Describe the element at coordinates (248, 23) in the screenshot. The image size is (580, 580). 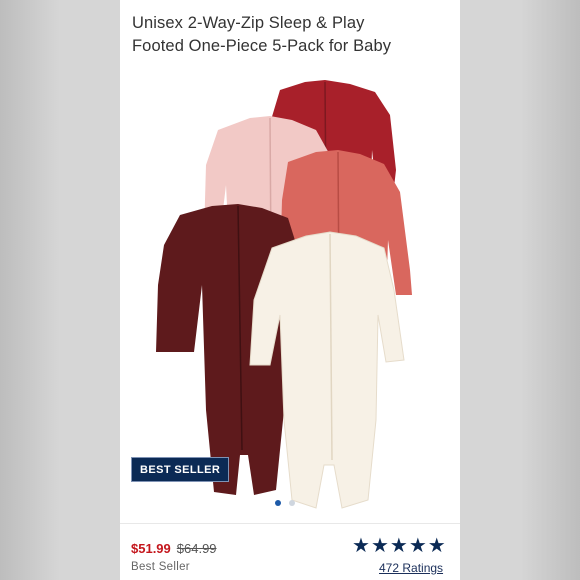
I see `product-title-line-1: Unisex 2-Way-Zip Sleep & Play` at that location.